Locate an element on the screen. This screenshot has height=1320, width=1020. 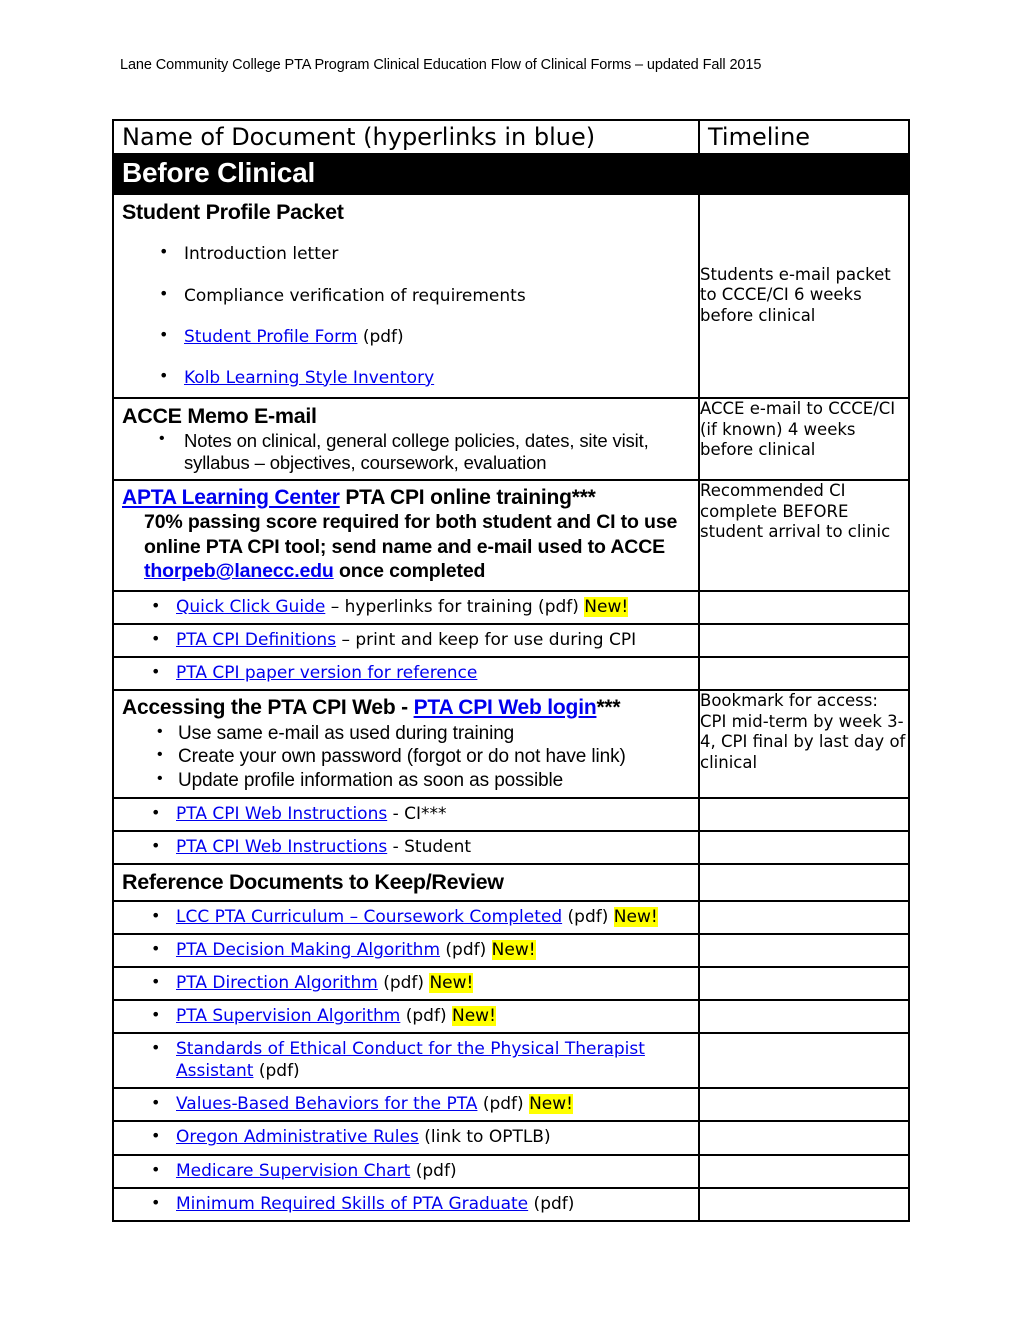
link-medicare-supervision-chart: Medicare Supervision Chart is located at coordinates (293, 1171).